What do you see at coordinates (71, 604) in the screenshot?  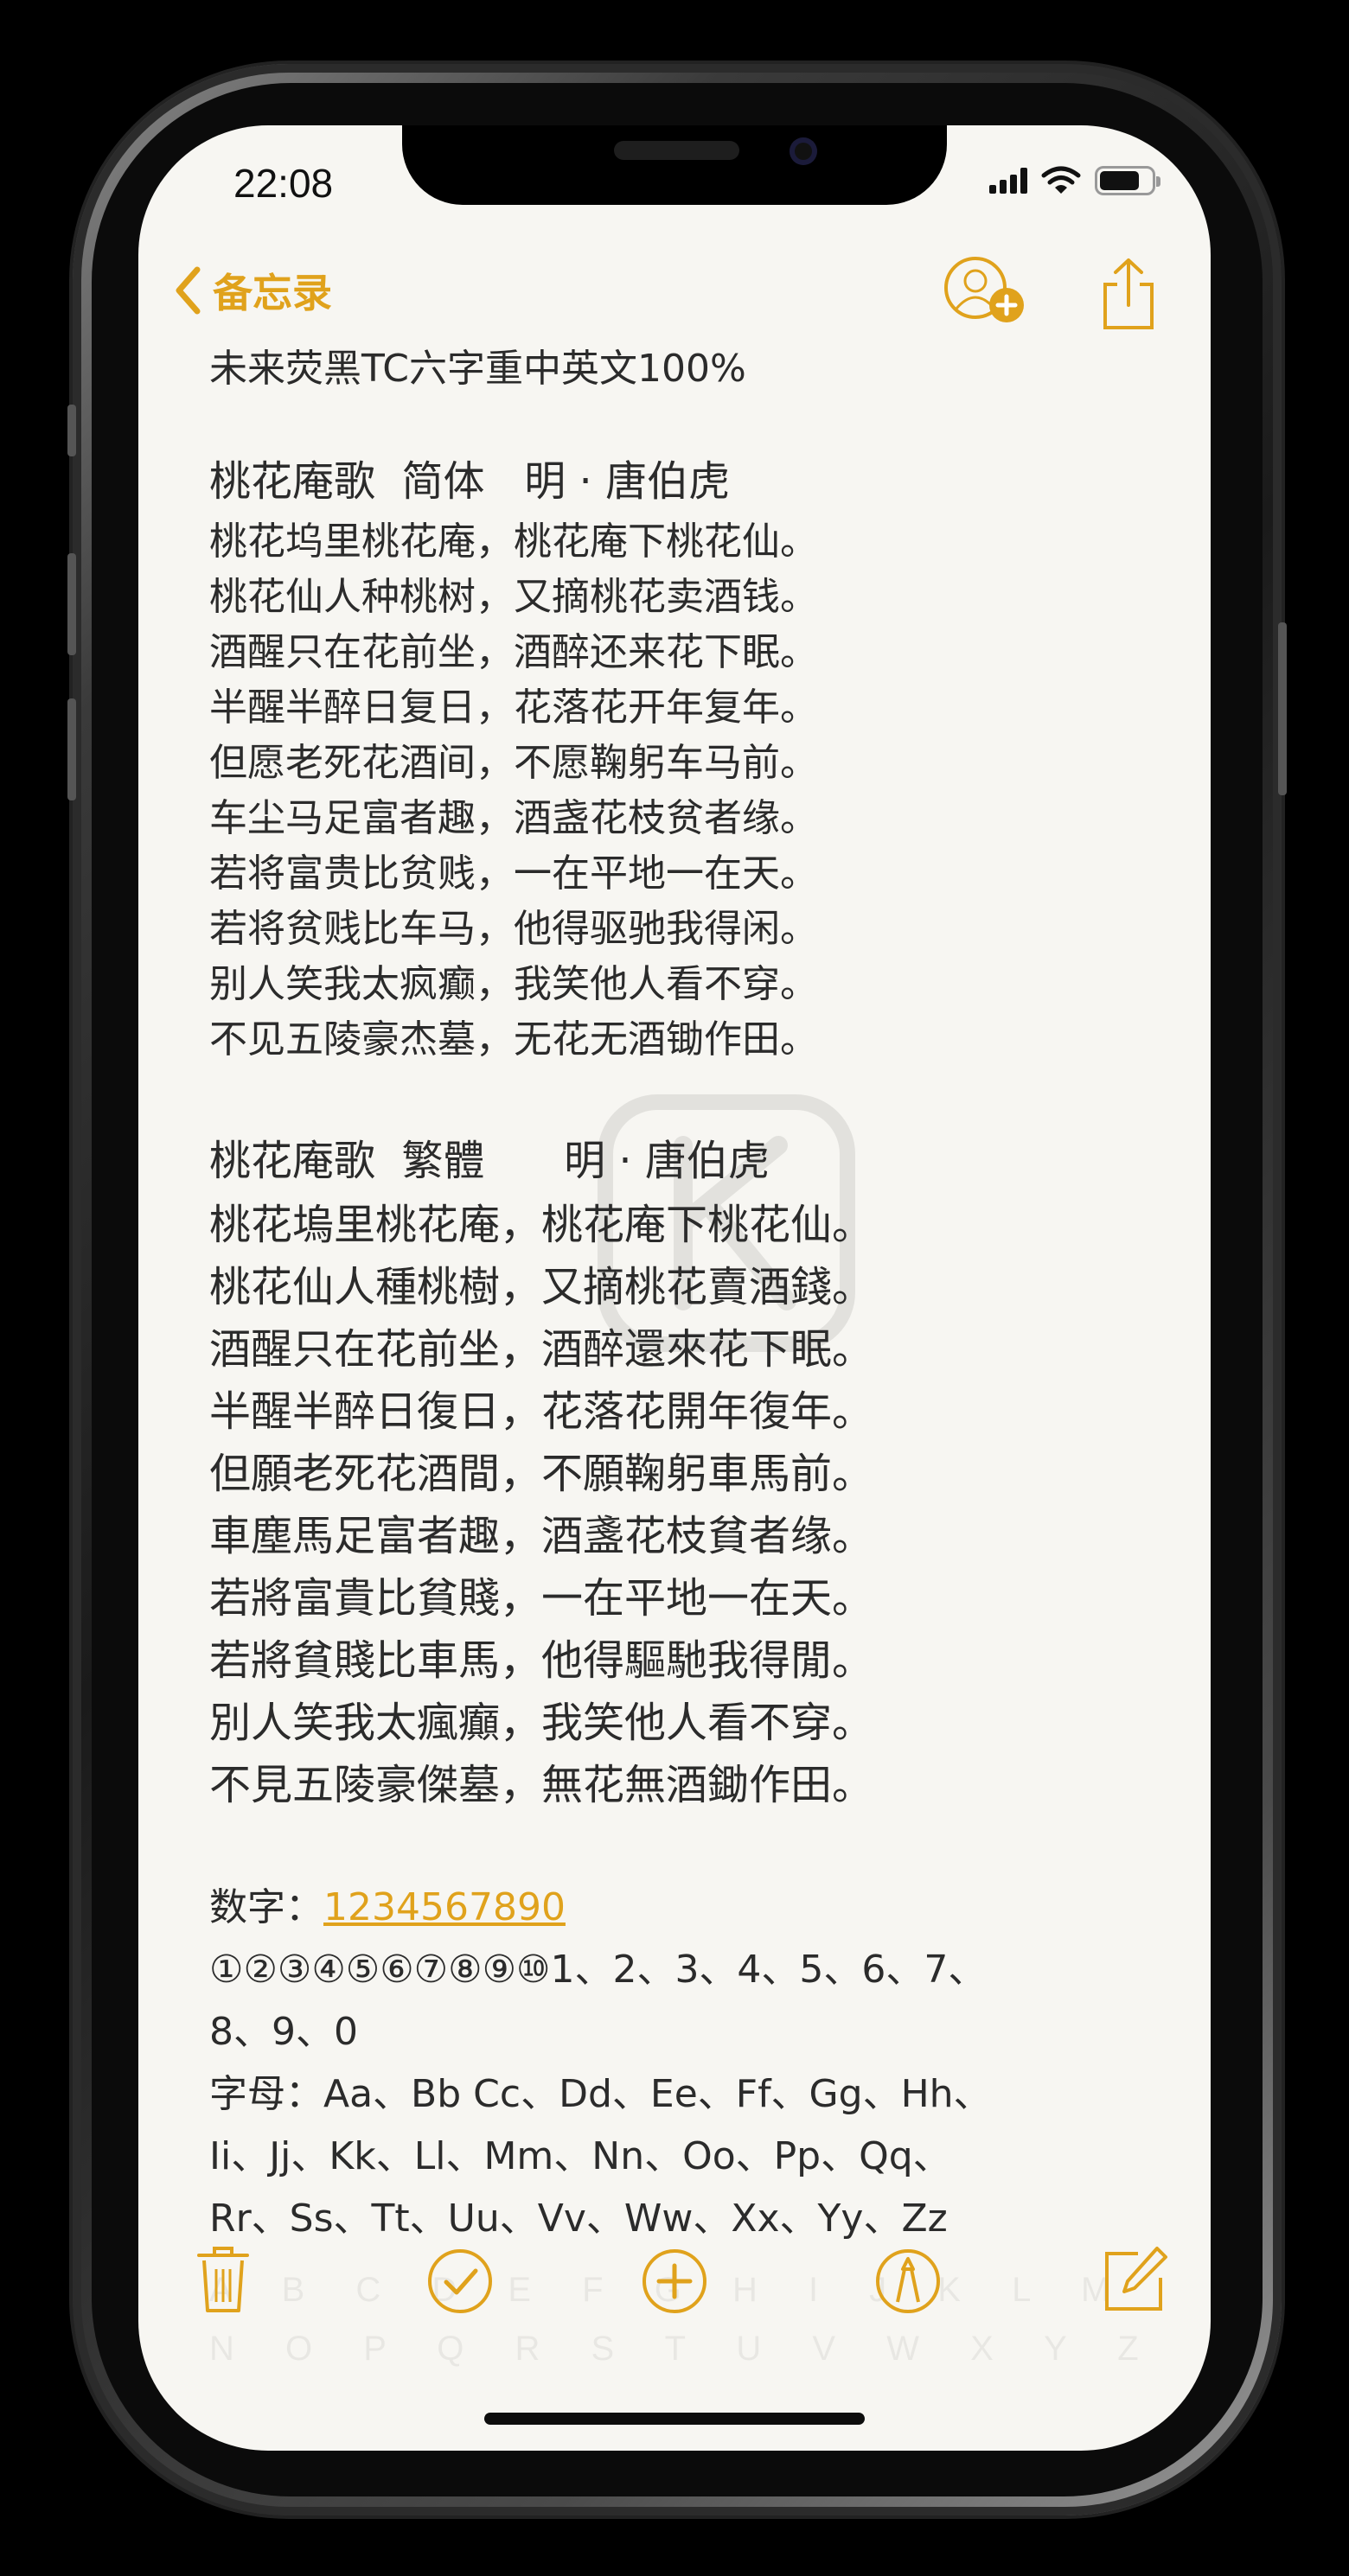 I see `volume-up-button` at bounding box center [71, 604].